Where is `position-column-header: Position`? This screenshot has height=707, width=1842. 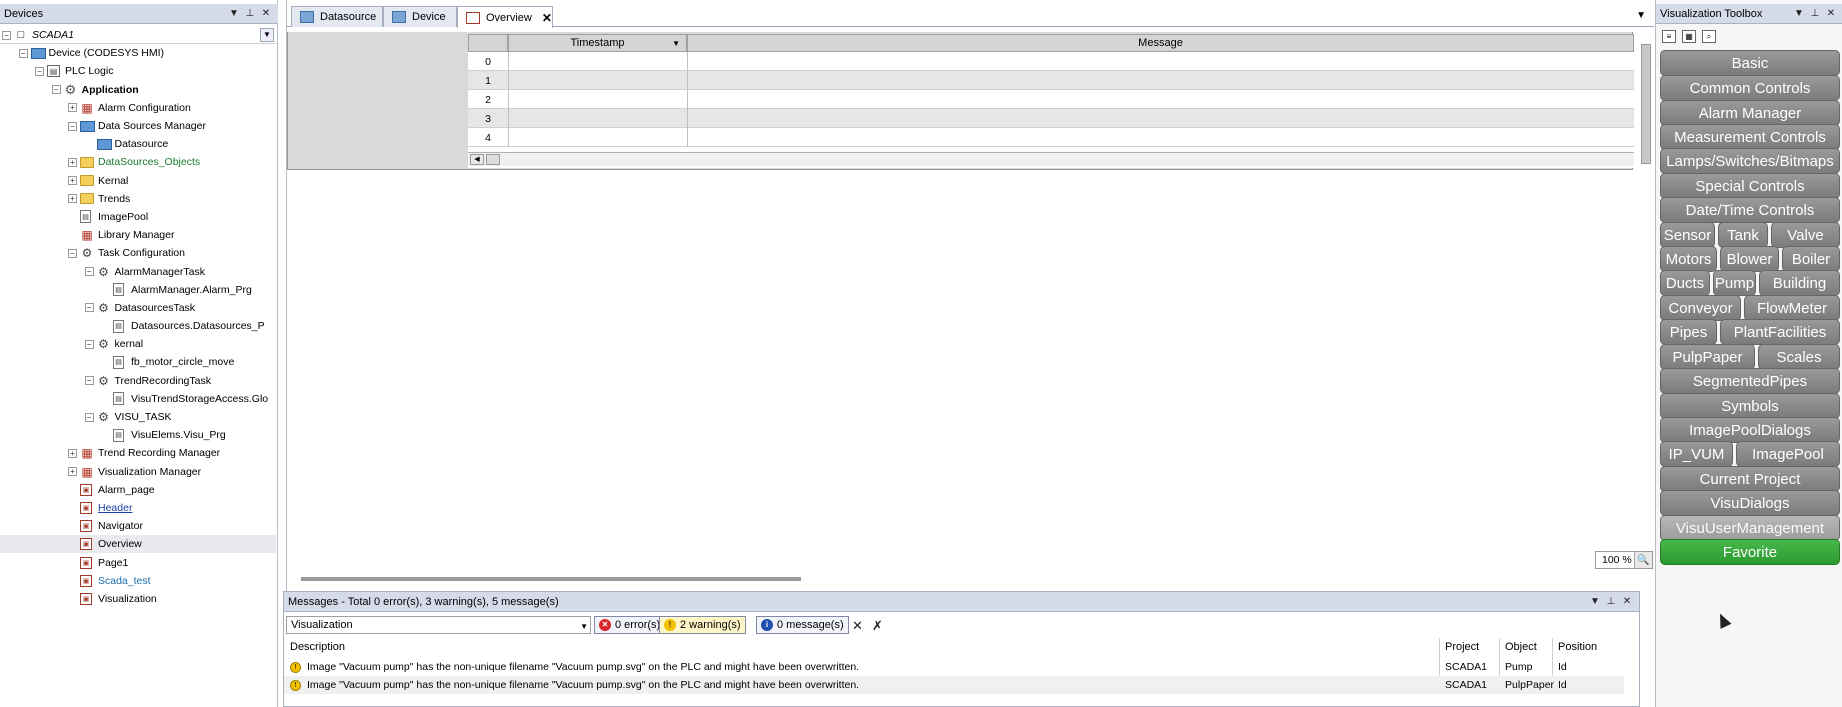
position-column-header: Position is located at coordinates (1577, 647).